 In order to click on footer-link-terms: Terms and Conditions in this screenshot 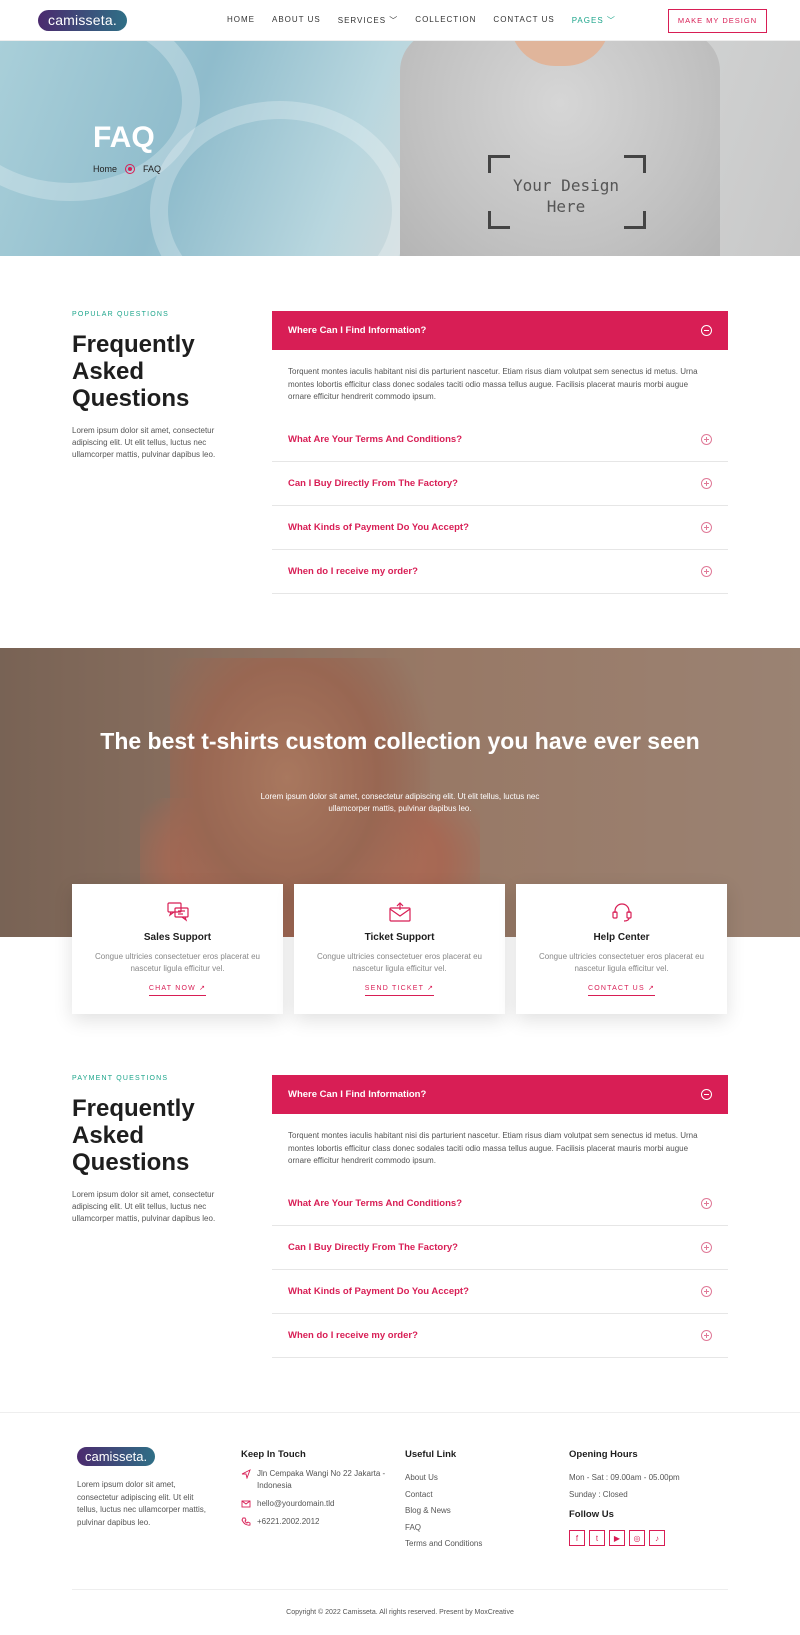, I will do `click(475, 1544)`.